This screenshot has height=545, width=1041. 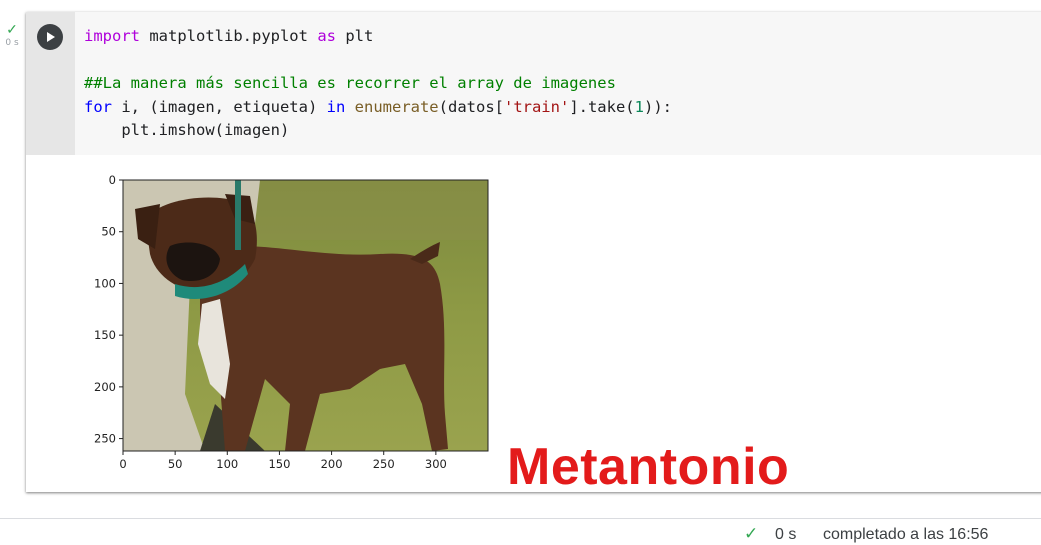 I want to click on x-tick-label: 0, so click(x=122, y=464).